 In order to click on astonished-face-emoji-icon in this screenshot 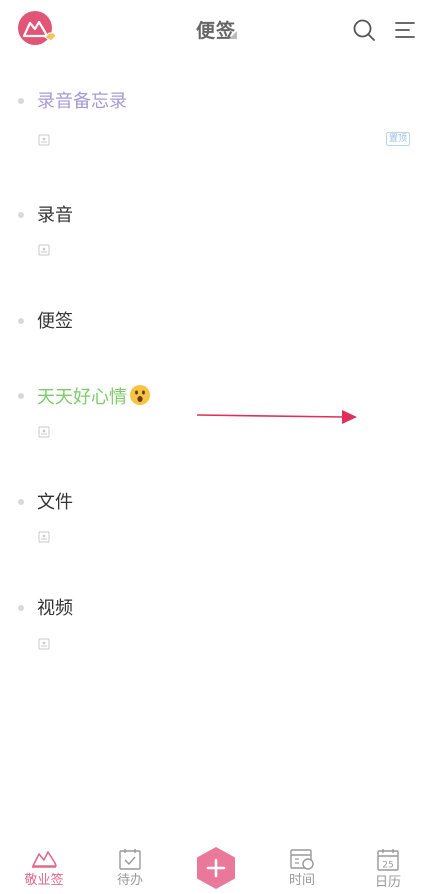, I will do `click(140, 395)`.